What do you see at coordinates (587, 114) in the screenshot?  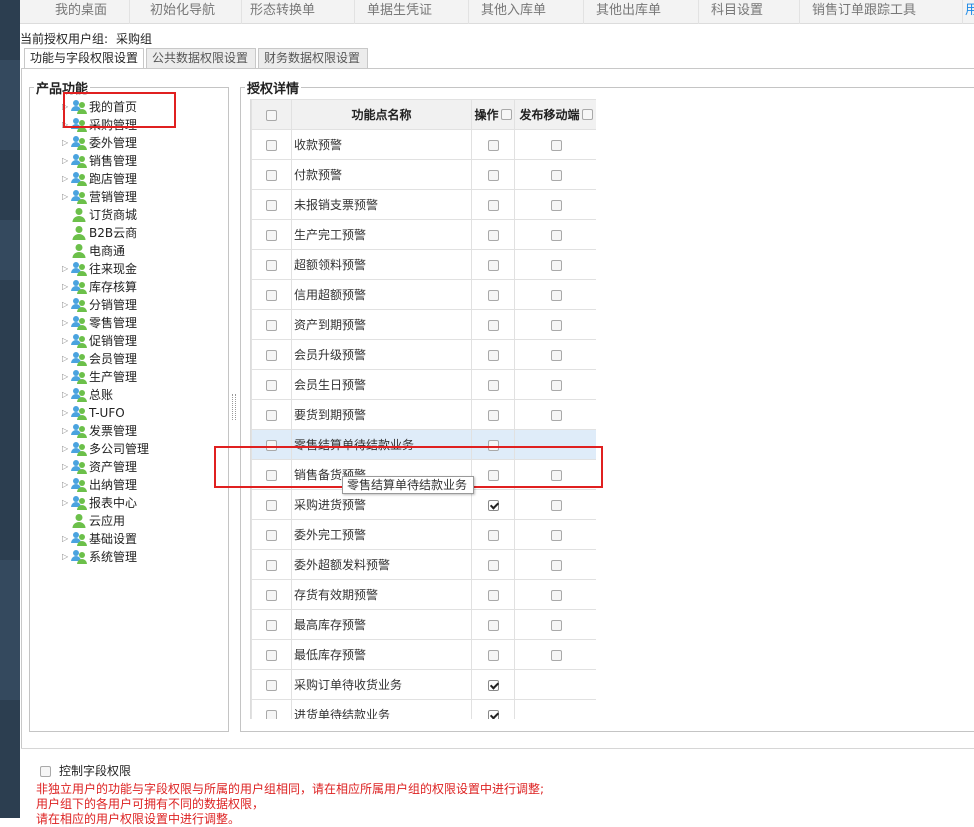 I see `mobile-all-checkbox` at bounding box center [587, 114].